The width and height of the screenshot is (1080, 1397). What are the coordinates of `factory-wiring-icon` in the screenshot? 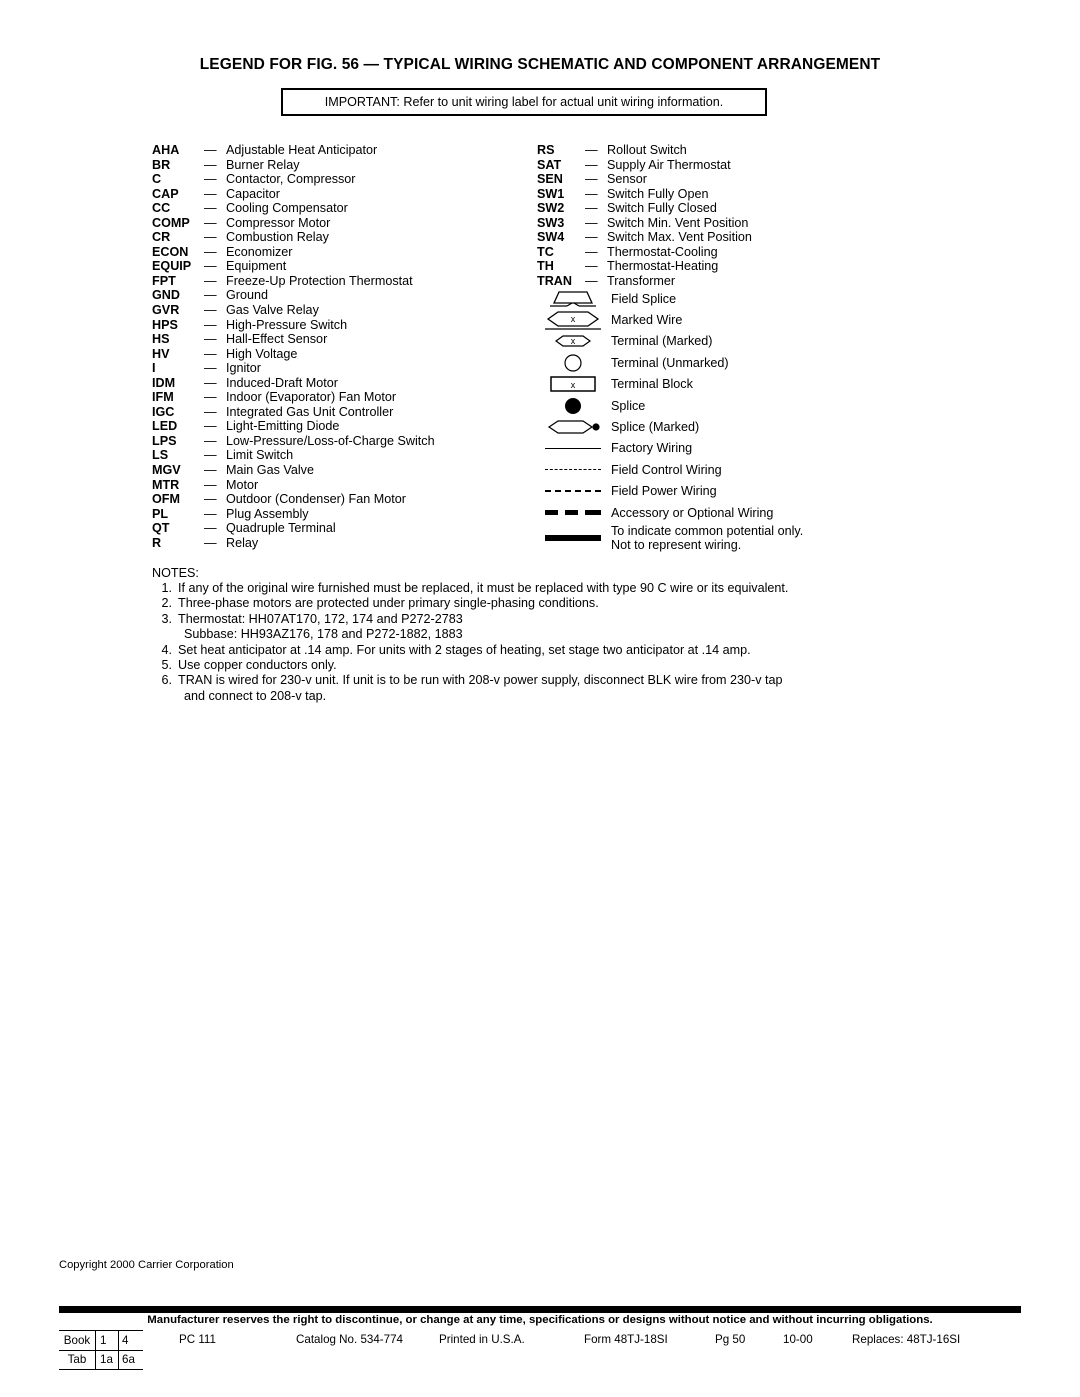 It's located at (573, 448).